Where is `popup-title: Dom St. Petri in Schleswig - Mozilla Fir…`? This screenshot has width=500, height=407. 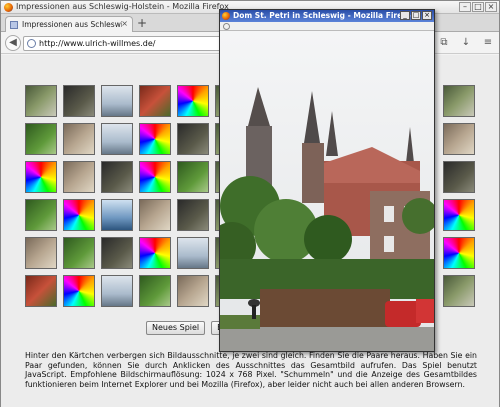 popup-title: Dom St. Petri in Schleswig - Mozilla Fir… is located at coordinates (324, 15).